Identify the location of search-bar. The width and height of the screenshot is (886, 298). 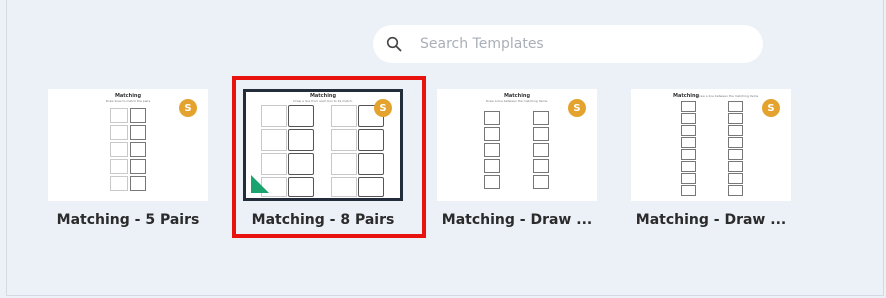
(568, 44).